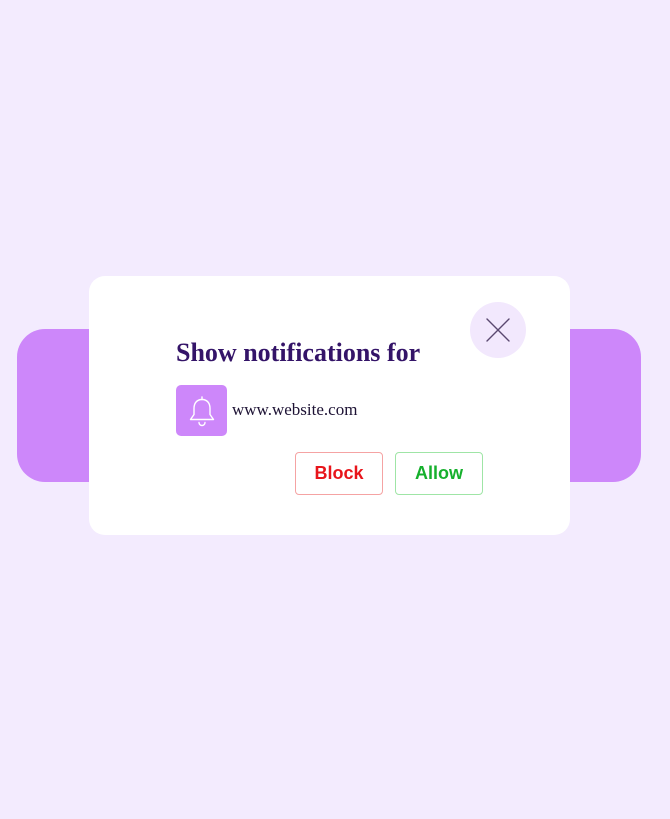 The image size is (670, 819). What do you see at coordinates (298, 352) in the screenshot?
I see `dialog-title: Show notifications for` at bounding box center [298, 352].